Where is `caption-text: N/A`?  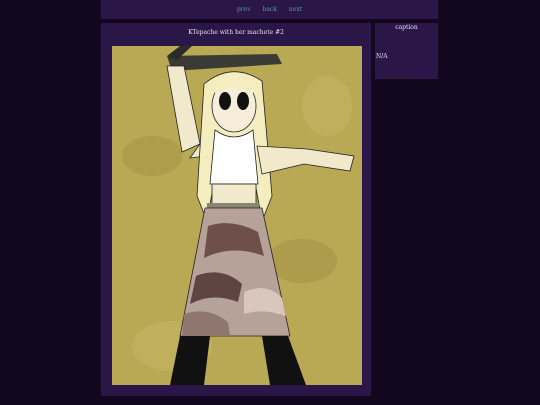 caption-text: N/A is located at coordinates (382, 56).